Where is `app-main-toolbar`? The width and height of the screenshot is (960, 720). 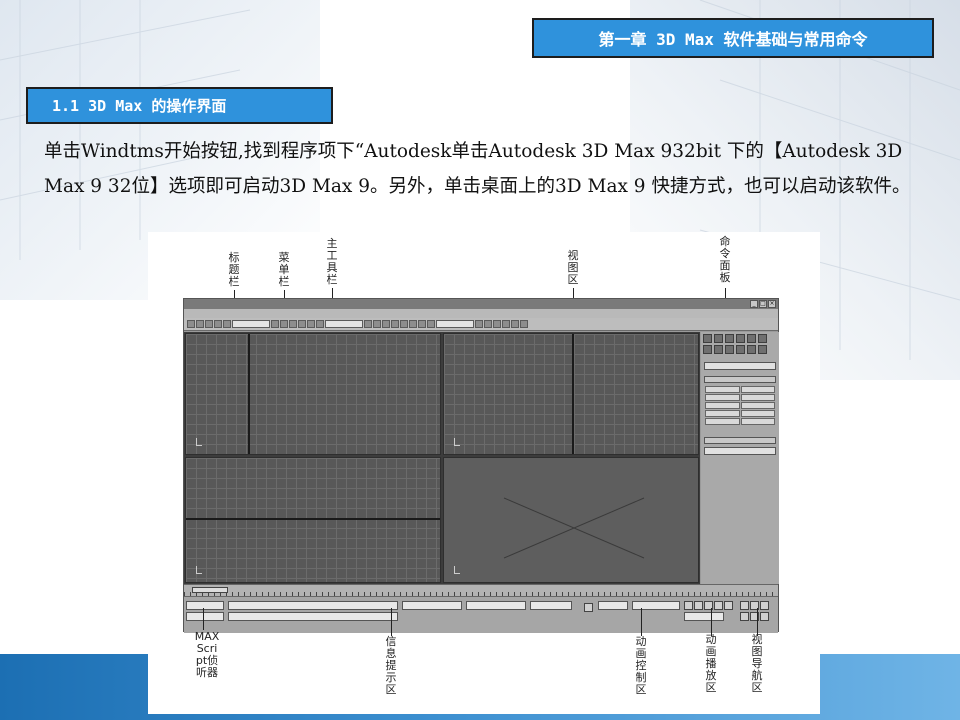
app-main-toolbar is located at coordinates (481, 324).